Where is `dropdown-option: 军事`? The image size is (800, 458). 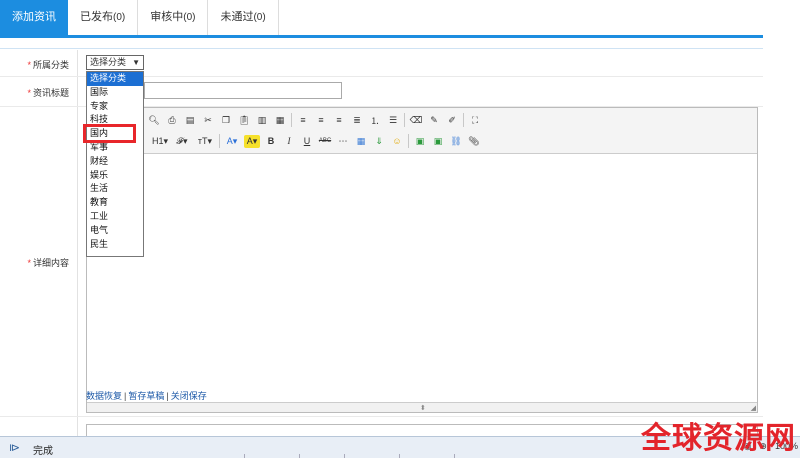
dropdown-option: 军事 is located at coordinates (115, 148).